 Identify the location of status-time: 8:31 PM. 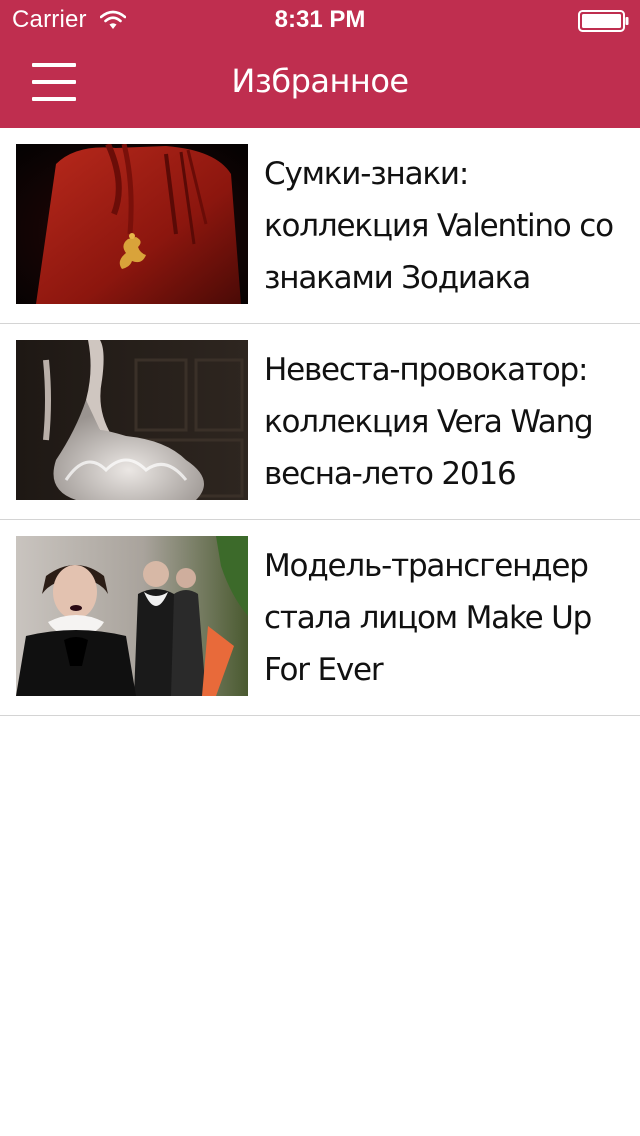
(320, 19).